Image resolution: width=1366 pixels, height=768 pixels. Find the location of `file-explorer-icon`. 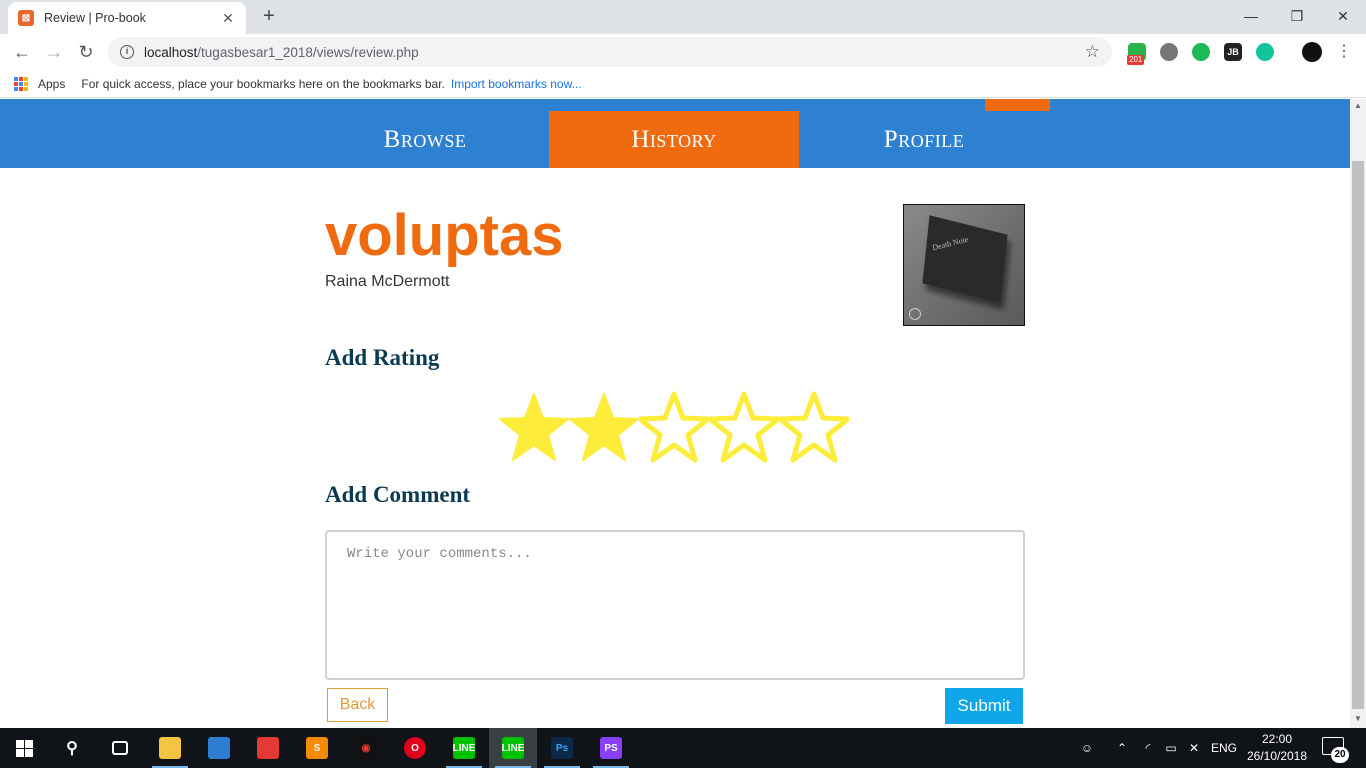

file-explorer-icon is located at coordinates (170, 748).